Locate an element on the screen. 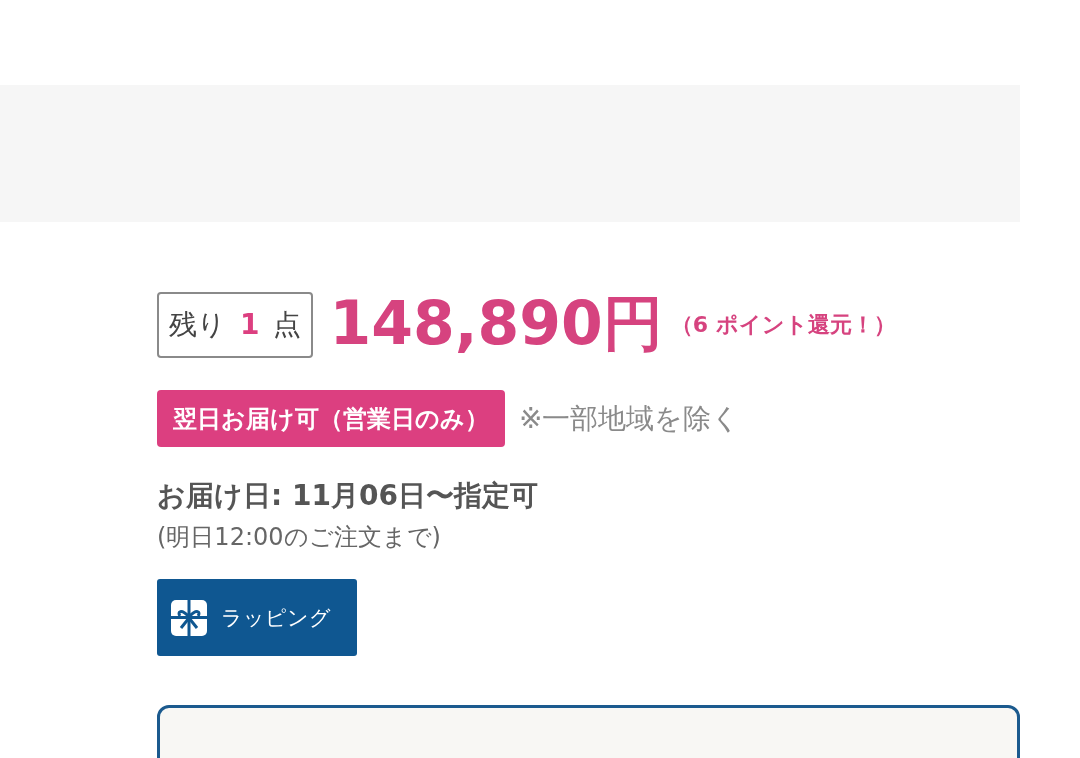 The width and height of the screenshot is (1080, 758). price: 148,890円 is located at coordinates (496, 323).